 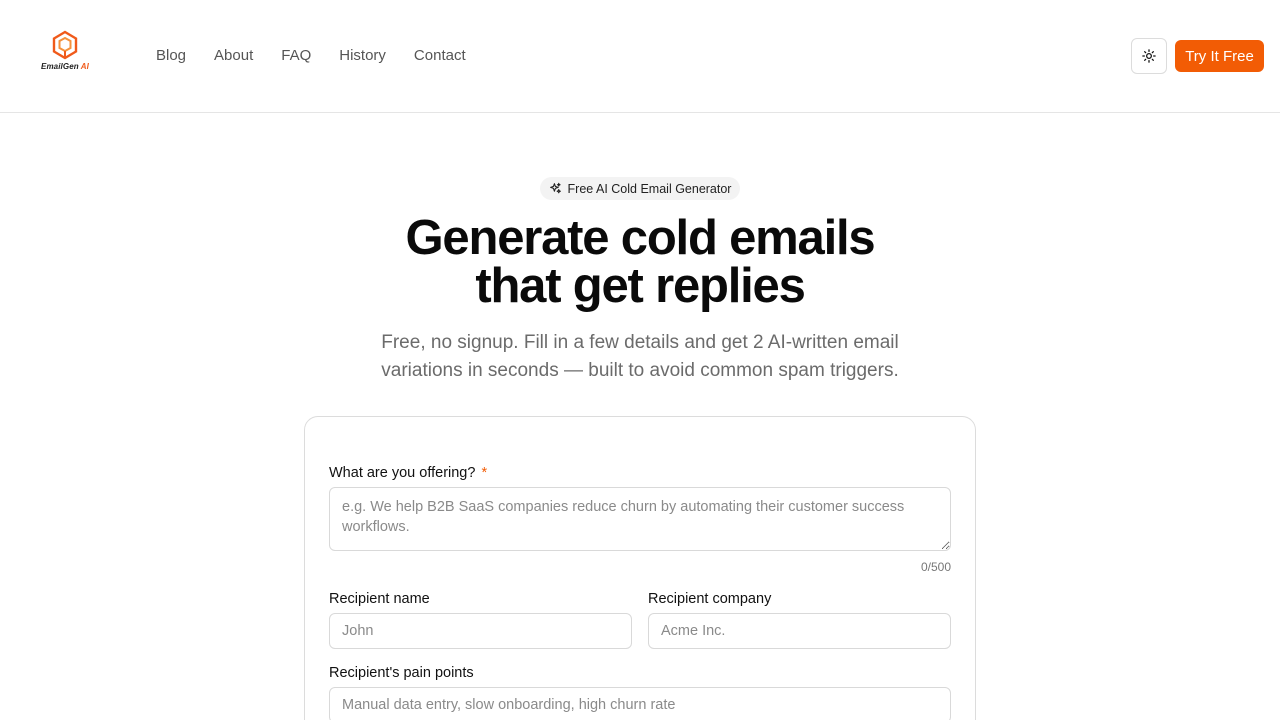 What do you see at coordinates (640, 519) in the screenshot?
I see `offering-textarea` at bounding box center [640, 519].